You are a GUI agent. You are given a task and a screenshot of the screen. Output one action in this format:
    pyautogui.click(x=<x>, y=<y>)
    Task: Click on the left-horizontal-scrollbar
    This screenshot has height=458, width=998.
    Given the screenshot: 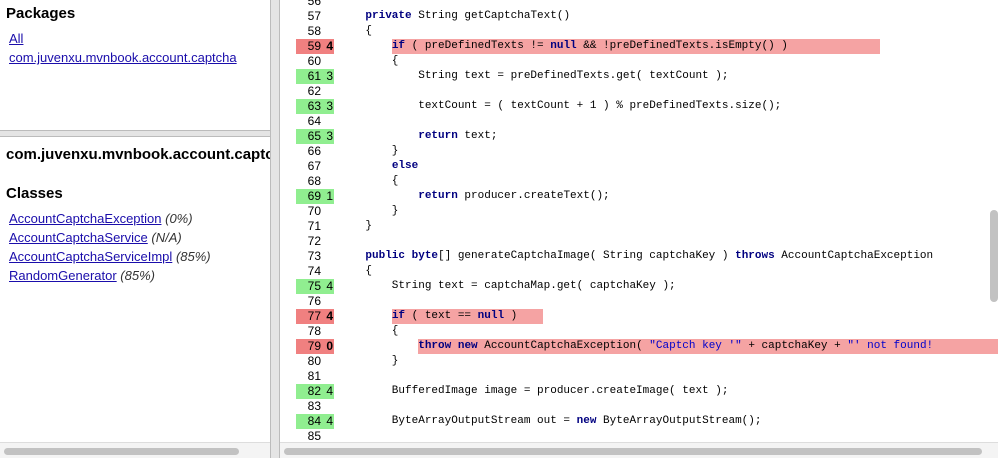 What is the action you would take?
    pyautogui.click(x=135, y=450)
    